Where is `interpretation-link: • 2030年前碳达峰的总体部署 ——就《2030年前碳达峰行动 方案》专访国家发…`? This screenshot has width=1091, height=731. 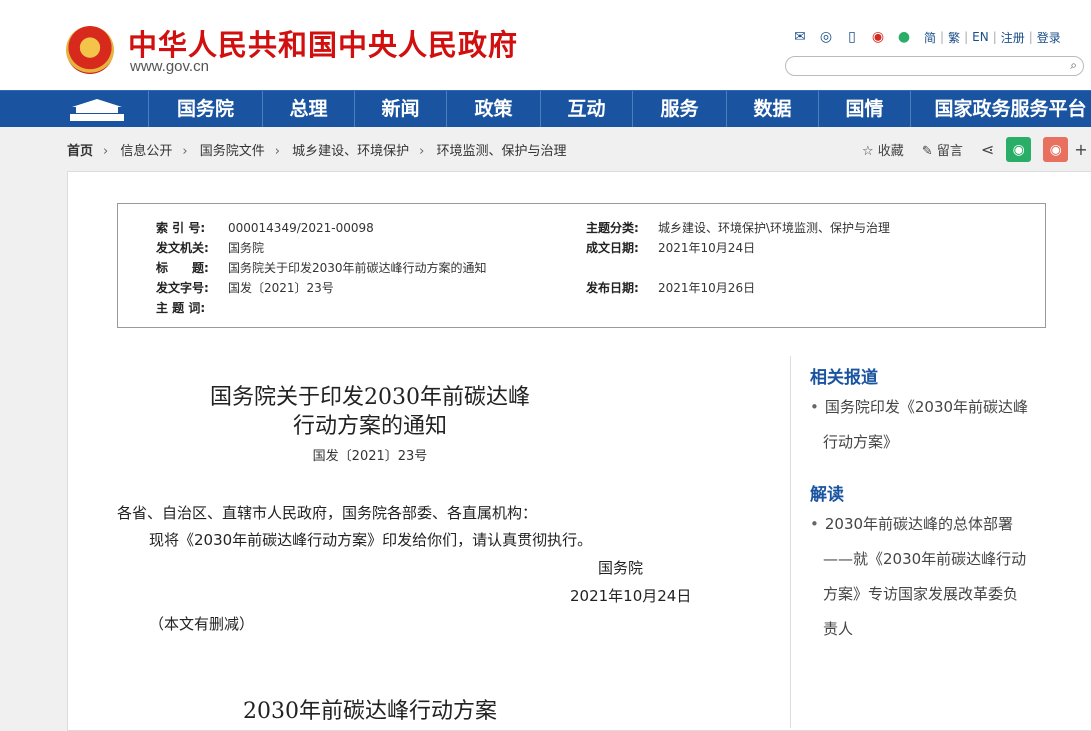
interpretation-link: • 2030年前碳达峰的总体部署 ——就《2030年前碳达峰行动 方案》专访国家发… is located at coordinates (930, 577).